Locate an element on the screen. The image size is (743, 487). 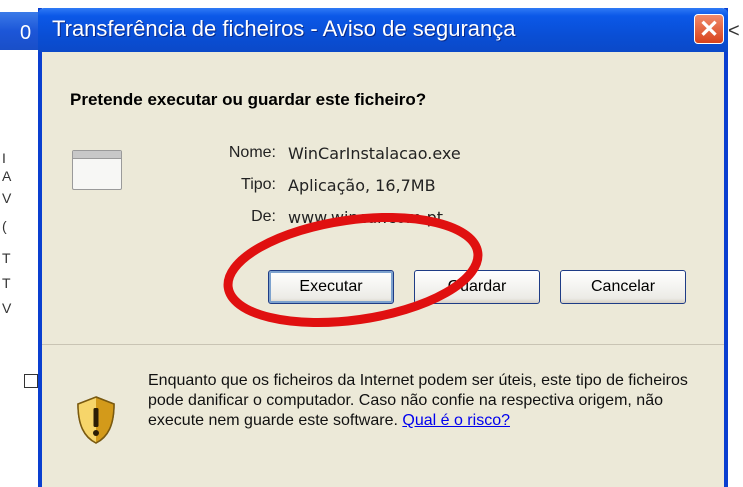
save-button-label: Guardar is located at coordinates (477, 286).